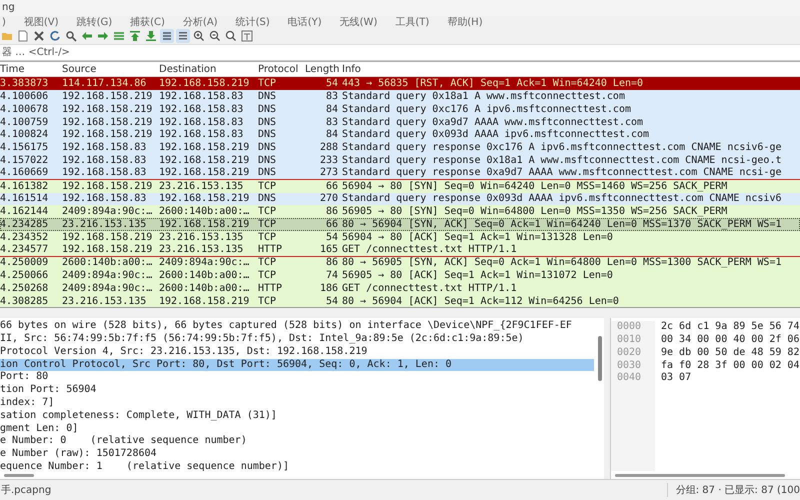 This screenshot has height=500, width=800. I want to click on time-cell-text: 4.100606, so click(25, 96).